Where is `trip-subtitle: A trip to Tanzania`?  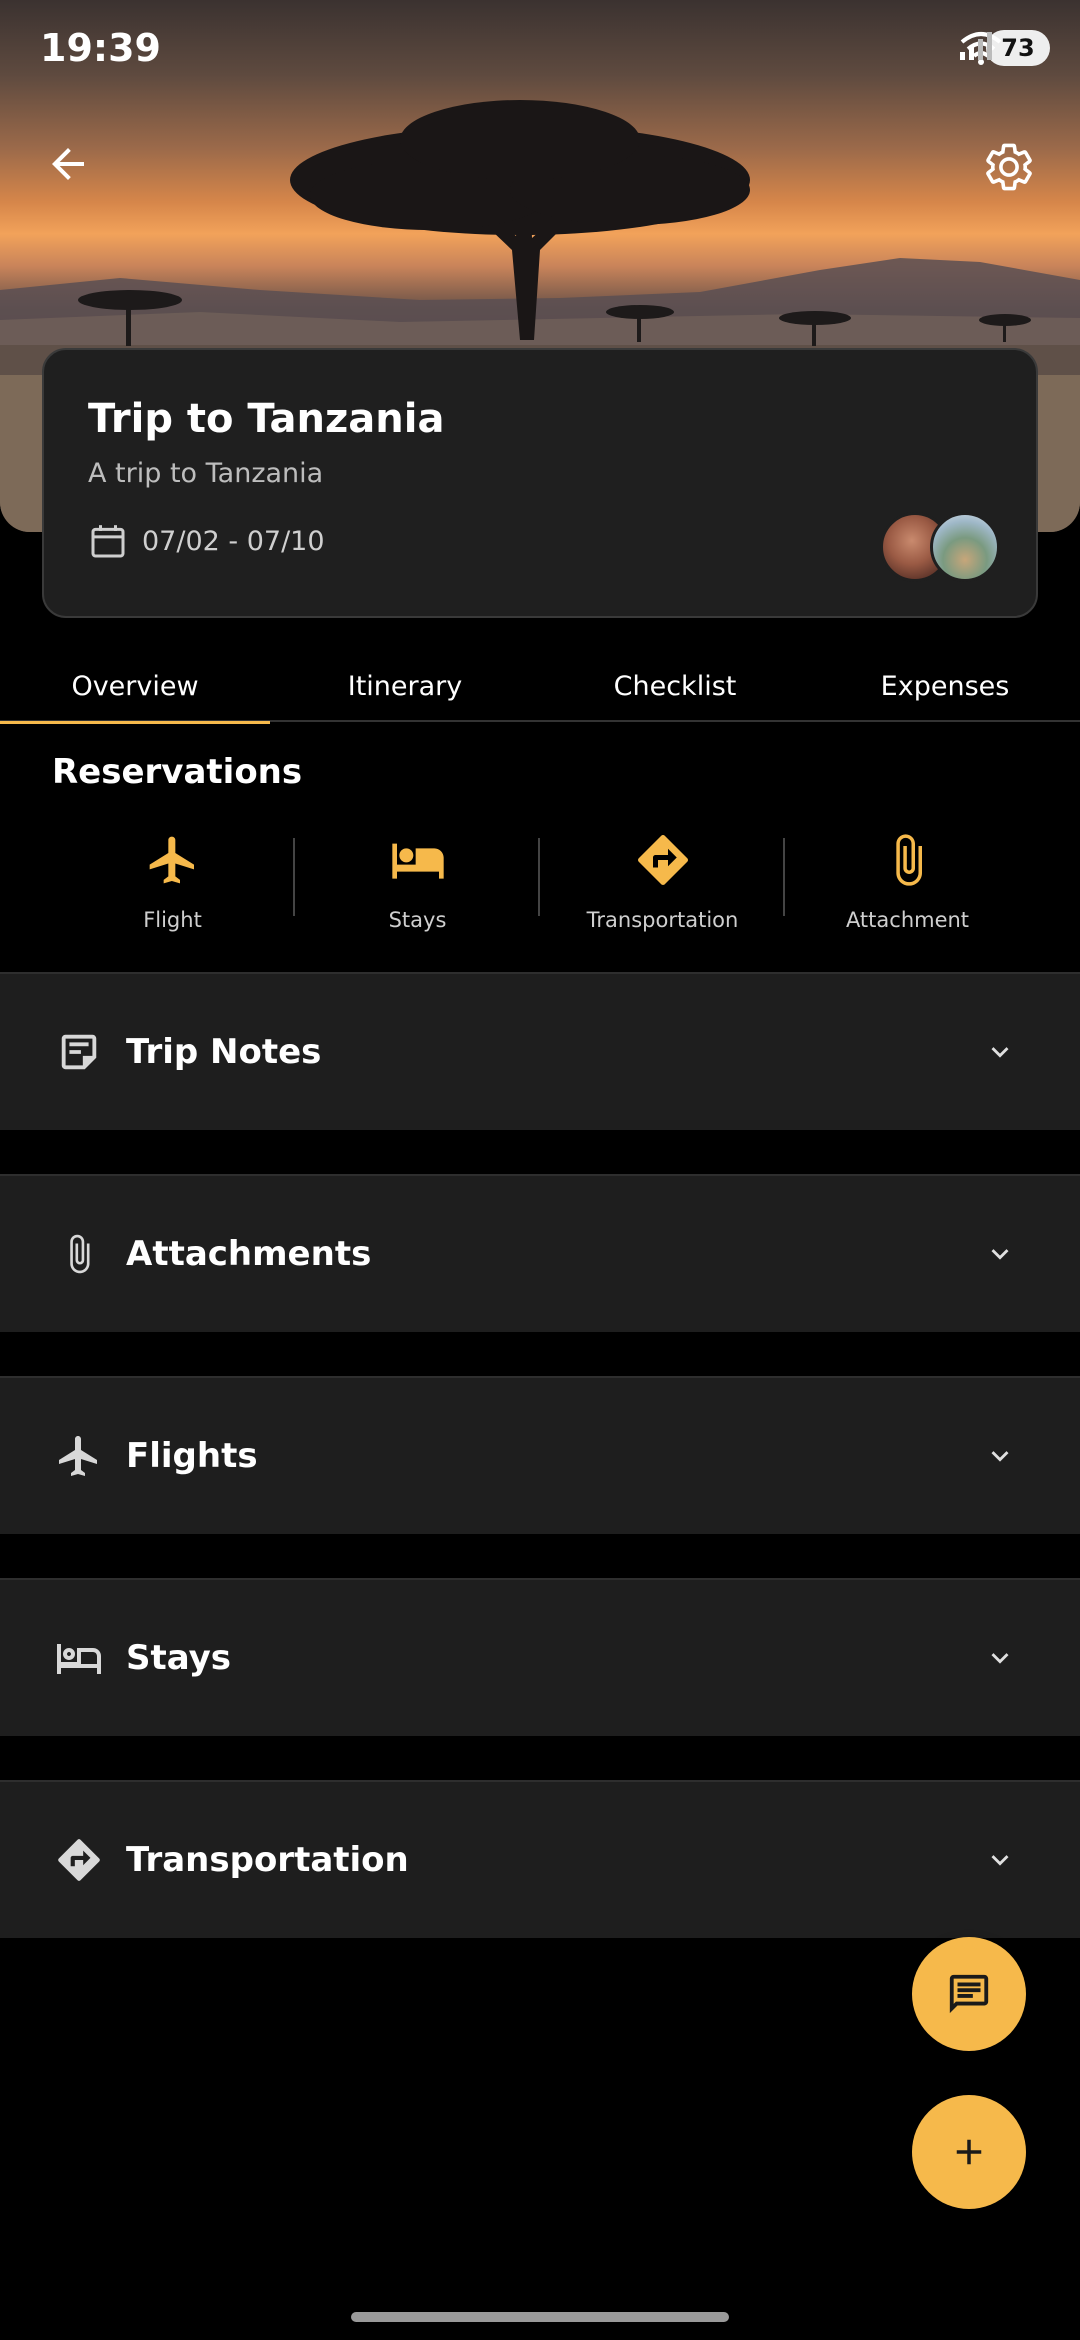
trip-subtitle: A trip to Tanzania is located at coordinates (206, 473).